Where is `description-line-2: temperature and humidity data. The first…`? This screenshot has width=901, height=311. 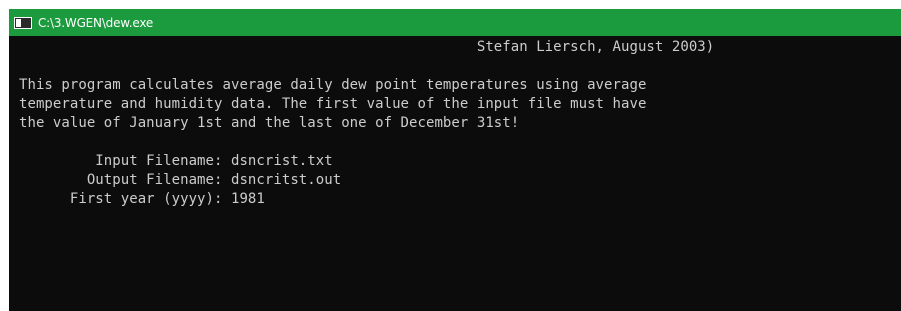
description-line-2: temperature and humidity data. The first… is located at coordinates (333, 104).